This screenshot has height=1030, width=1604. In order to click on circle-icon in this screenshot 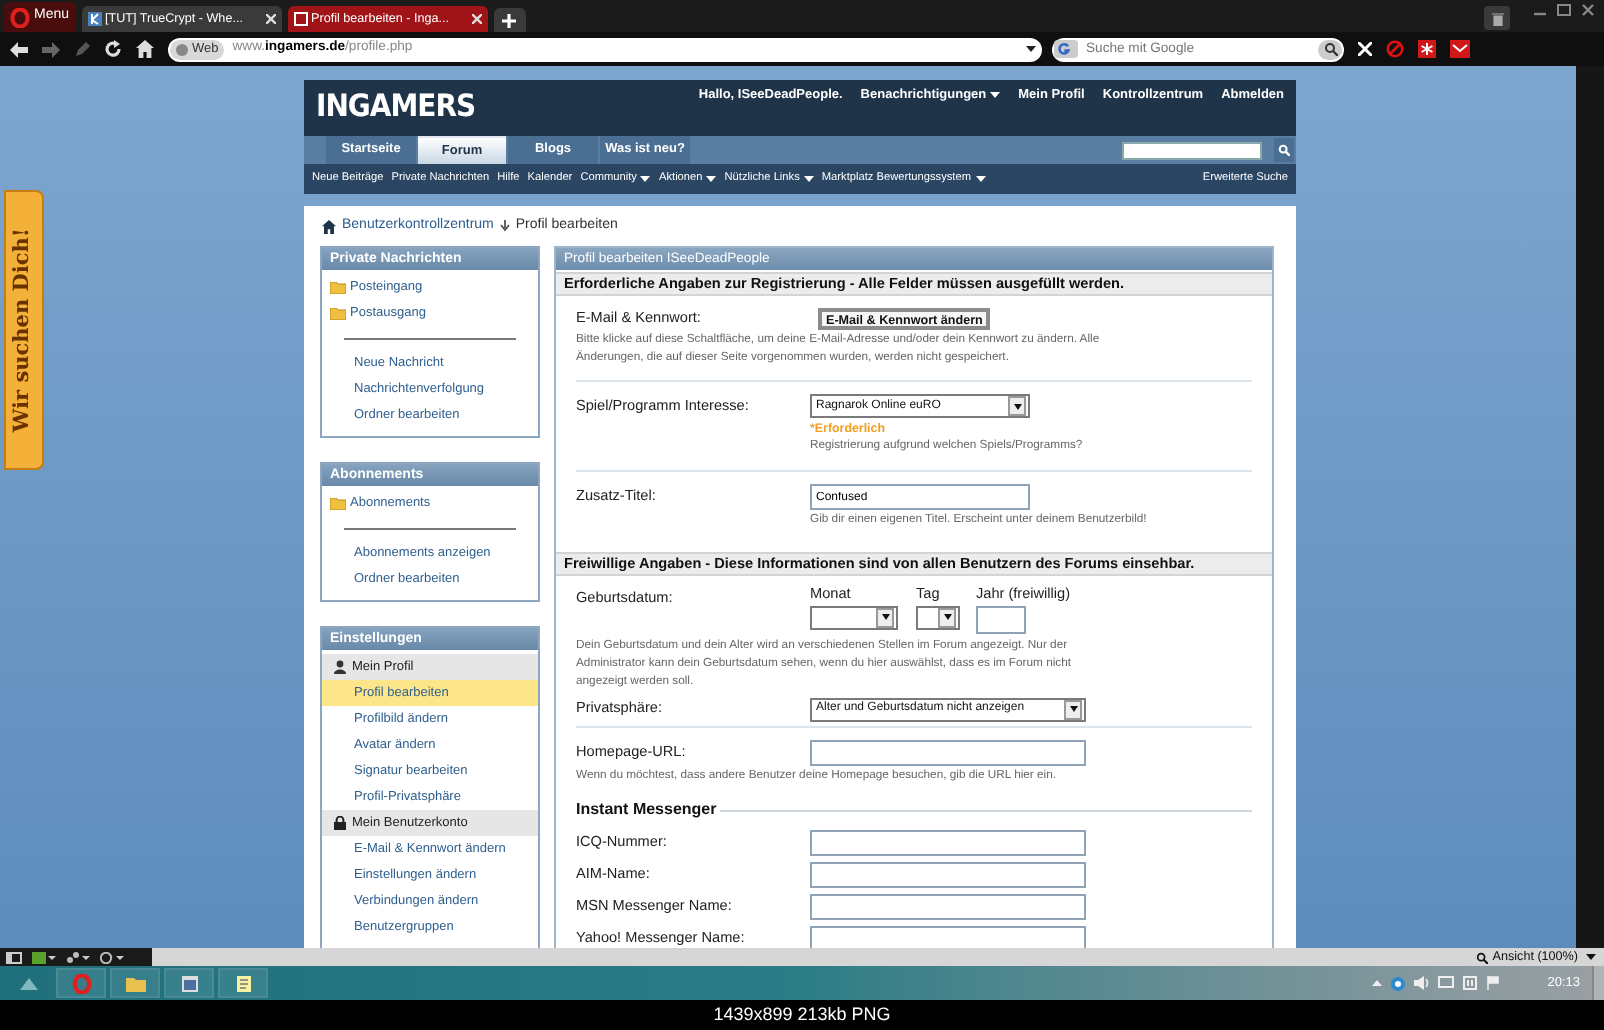, I will do `click(1397, 983)`.